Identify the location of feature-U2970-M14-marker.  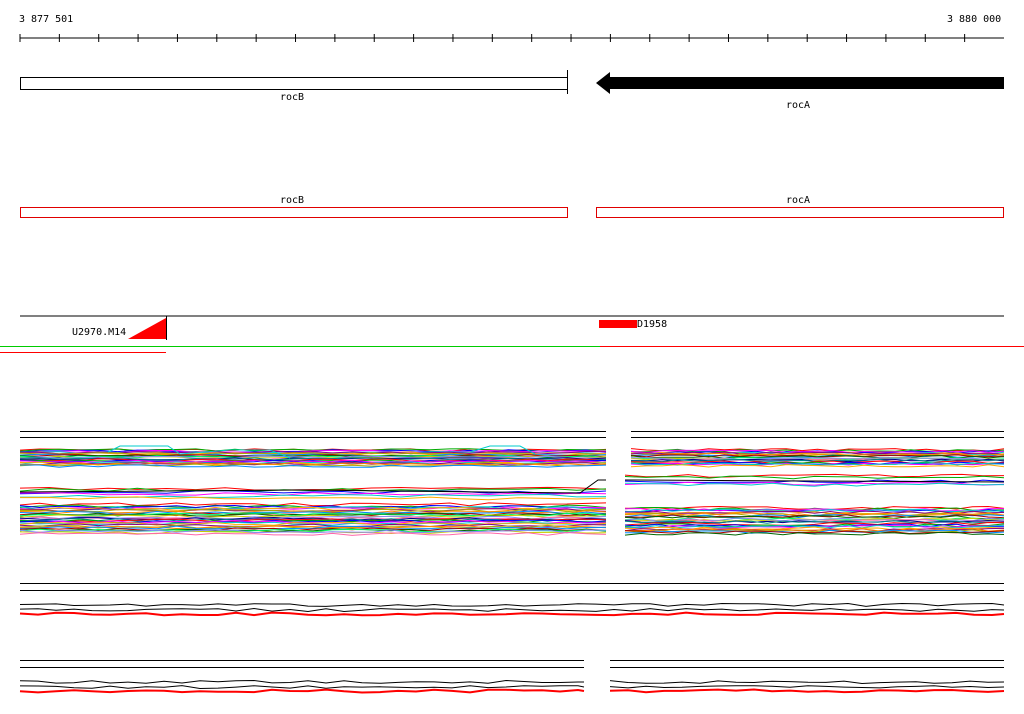
(147, 328).